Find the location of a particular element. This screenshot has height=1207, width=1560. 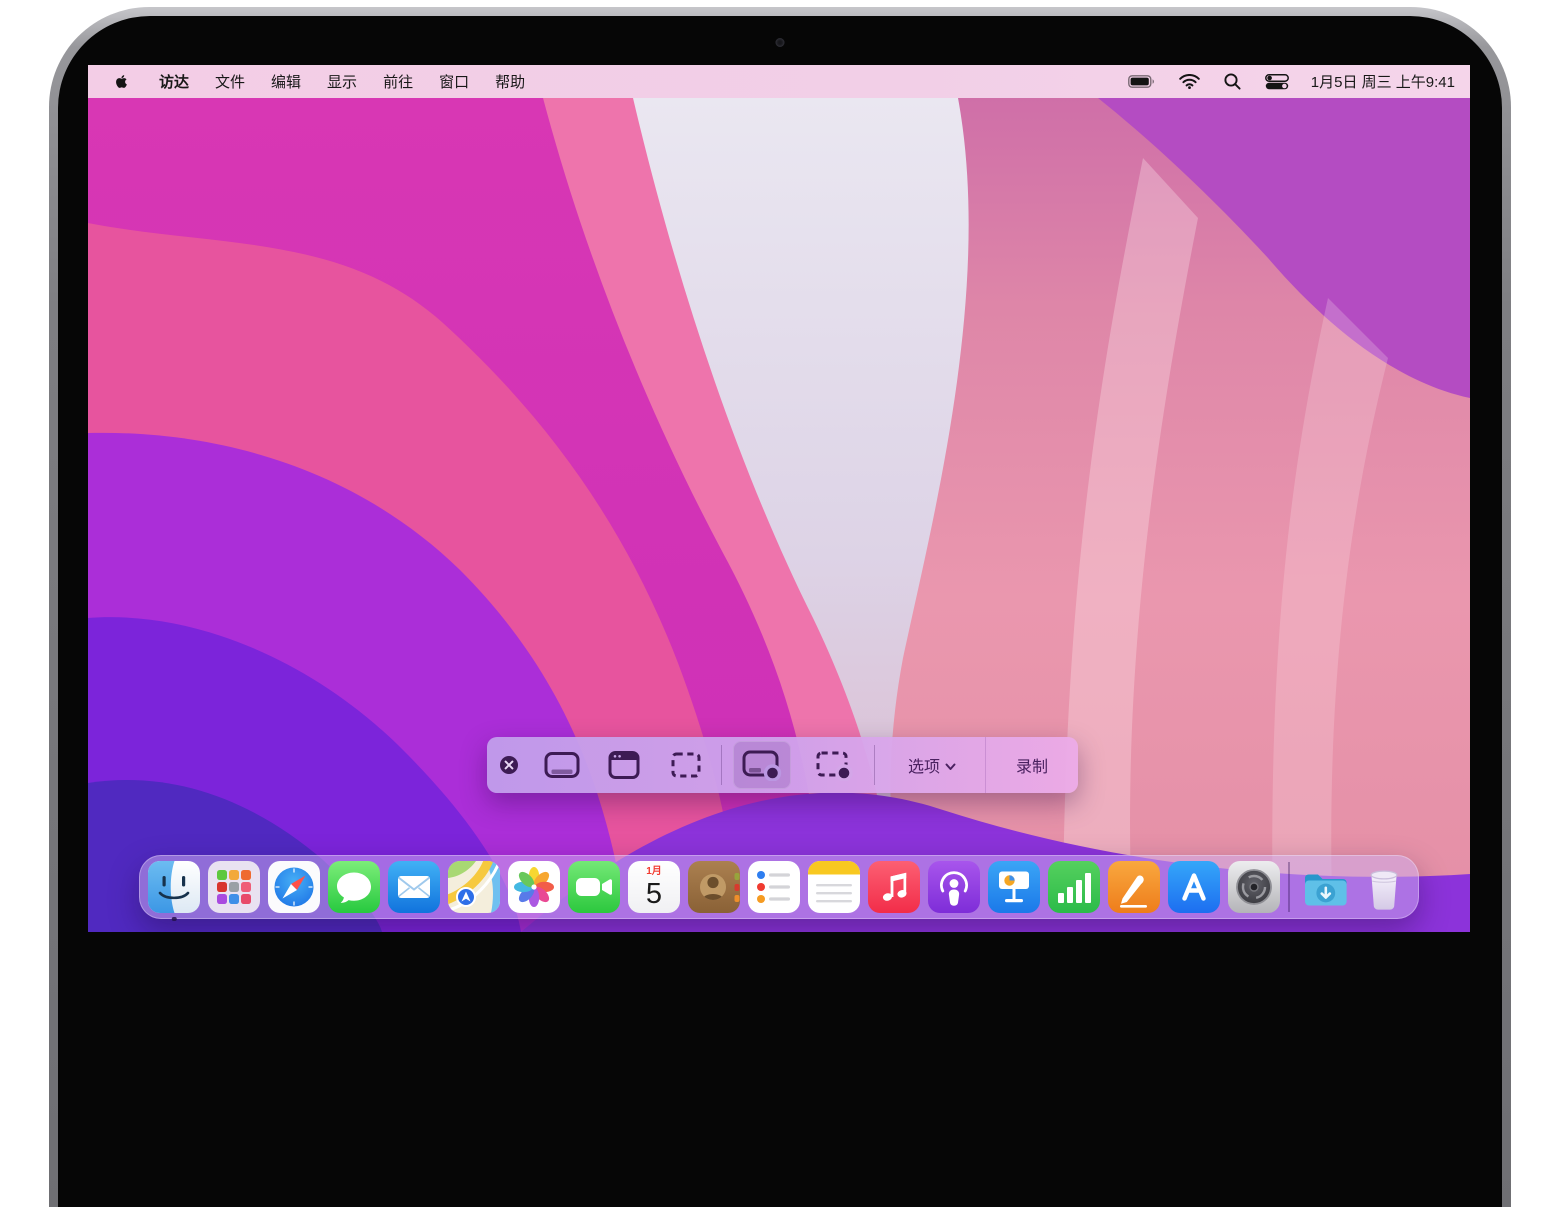

menu-item-label: 显示 is located at coordinates (342, 82).